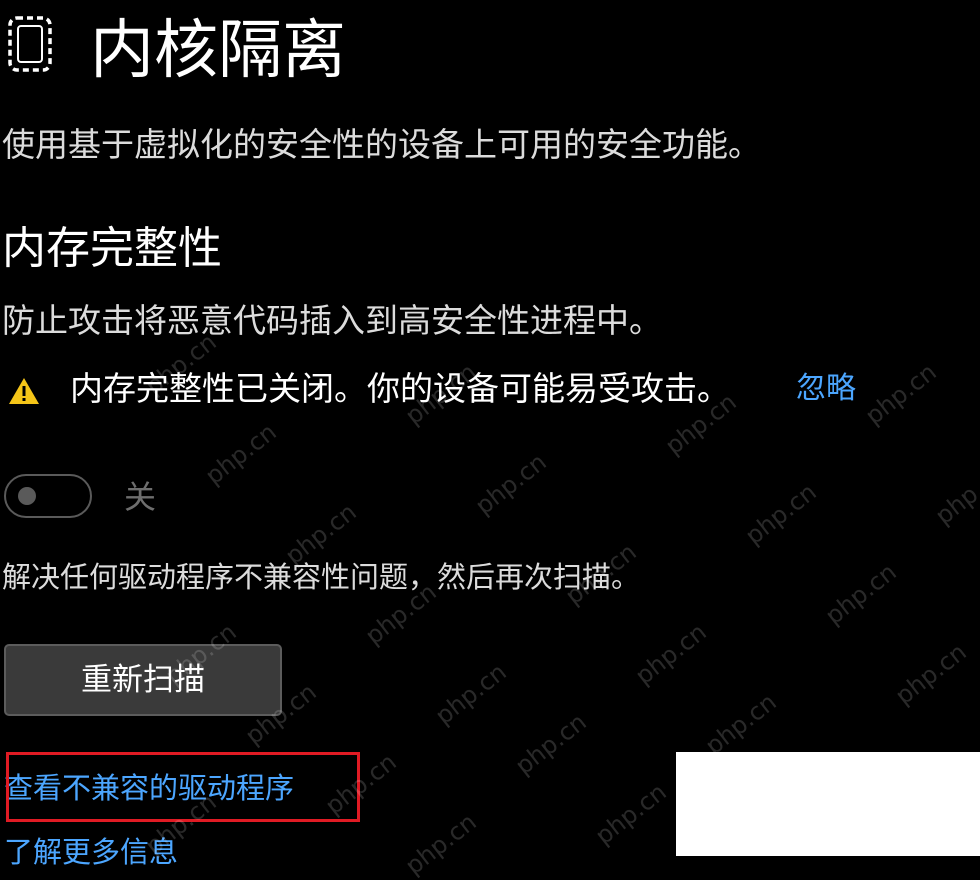 Image resolution: width=980 pixels, height=880 pixels. What do you see at coordinates (400, 388) in the screenshot?
I see `warning-message: 内存完整性已关闭。你的设备可能易受攻击。` at bounding box center [400, 388].